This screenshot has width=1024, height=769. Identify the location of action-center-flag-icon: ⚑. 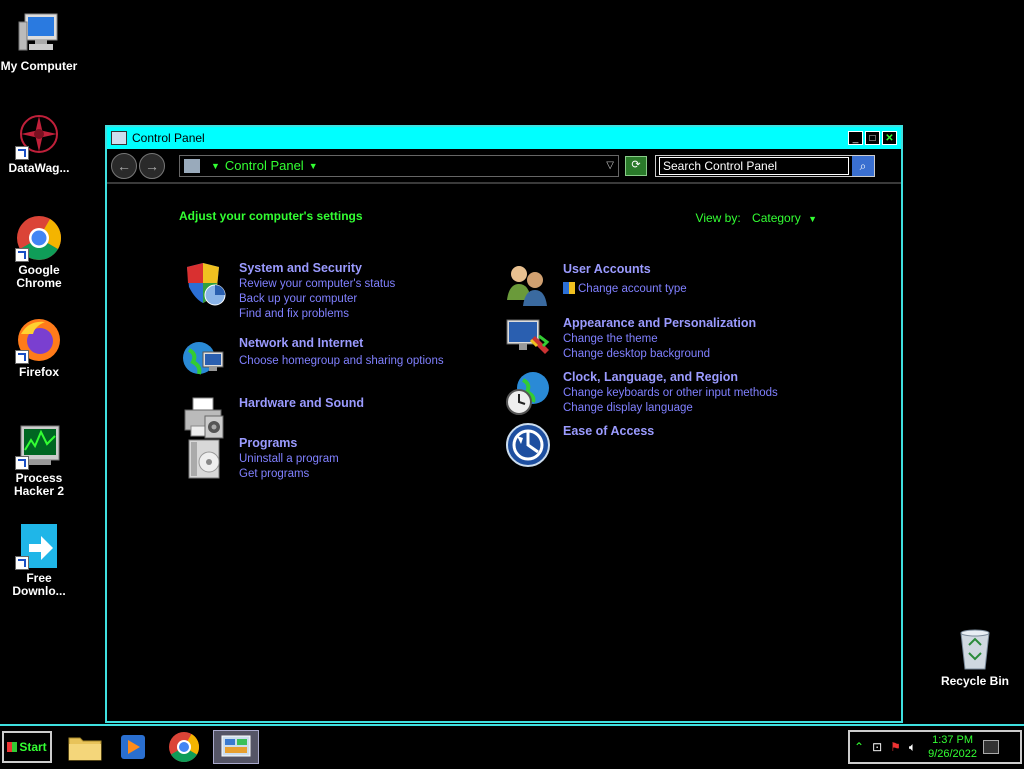
(895, 747).